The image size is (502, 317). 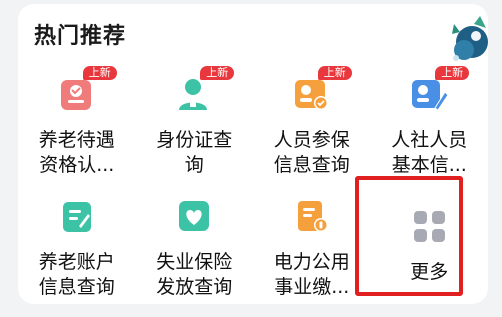 What do you see at coordinates (195, 246) in the screenshot?
I see `service-tile-unemployment-payment: 失业保险 发放查询` at bounding box center [195, 246].